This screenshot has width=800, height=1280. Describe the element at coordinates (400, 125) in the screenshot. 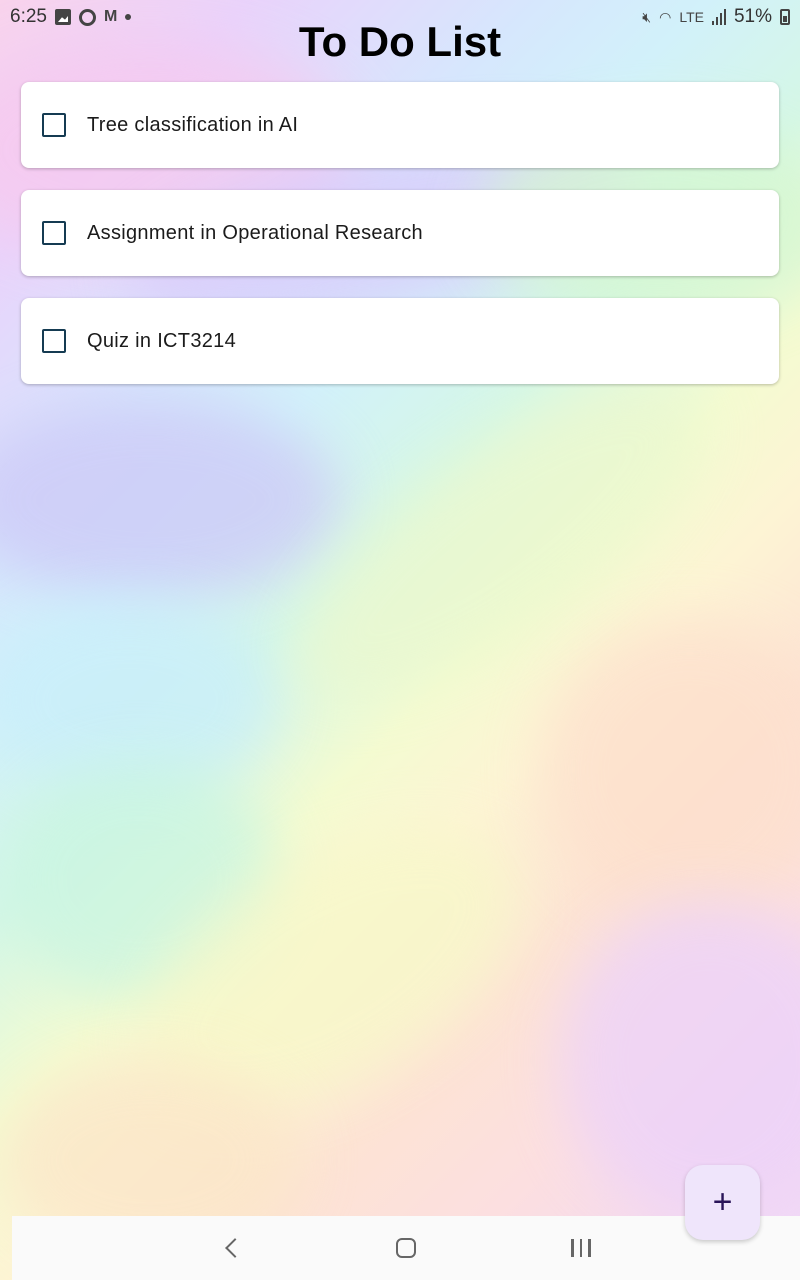

I see `todo-item: Tree classification in AI` at that location.